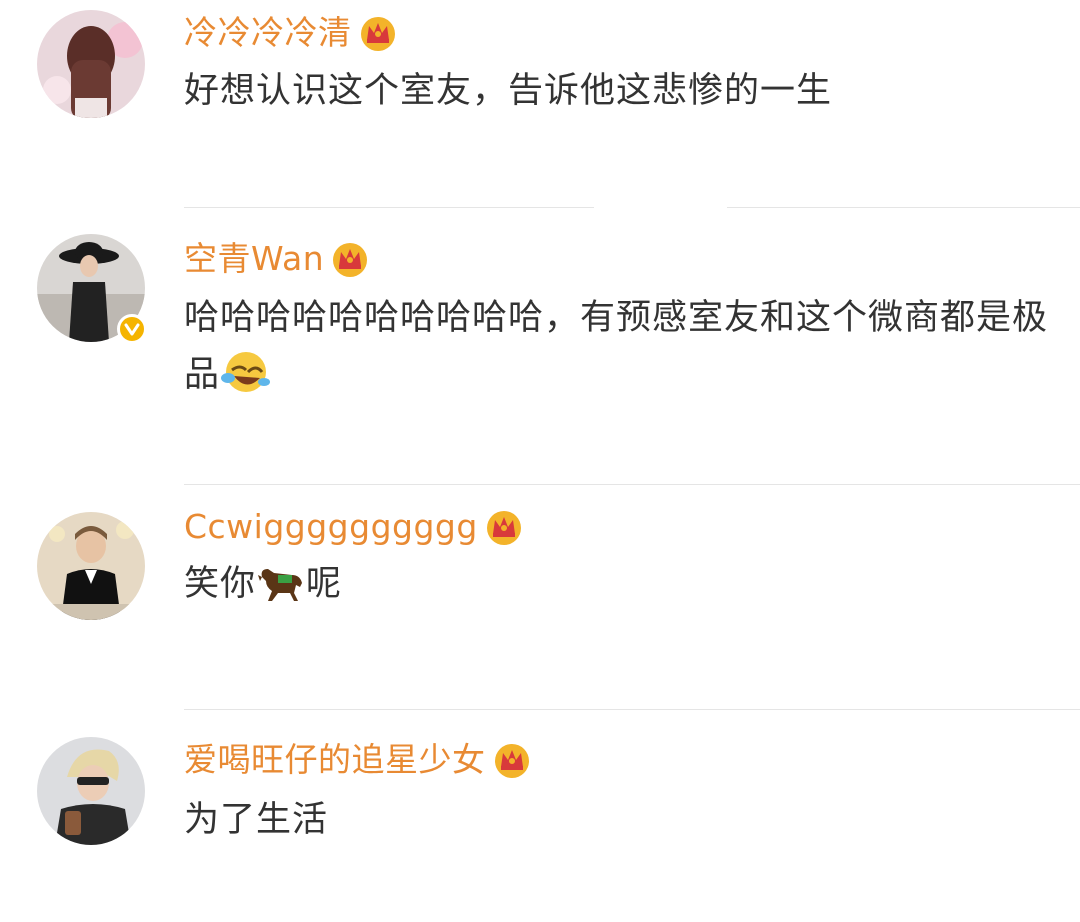 The height and width of the screenshot is (922, 1080). Describe the element at coordinates (335, 760) in the screenshot. I see `username: 爱喝旺仔的追星少女` at that location.